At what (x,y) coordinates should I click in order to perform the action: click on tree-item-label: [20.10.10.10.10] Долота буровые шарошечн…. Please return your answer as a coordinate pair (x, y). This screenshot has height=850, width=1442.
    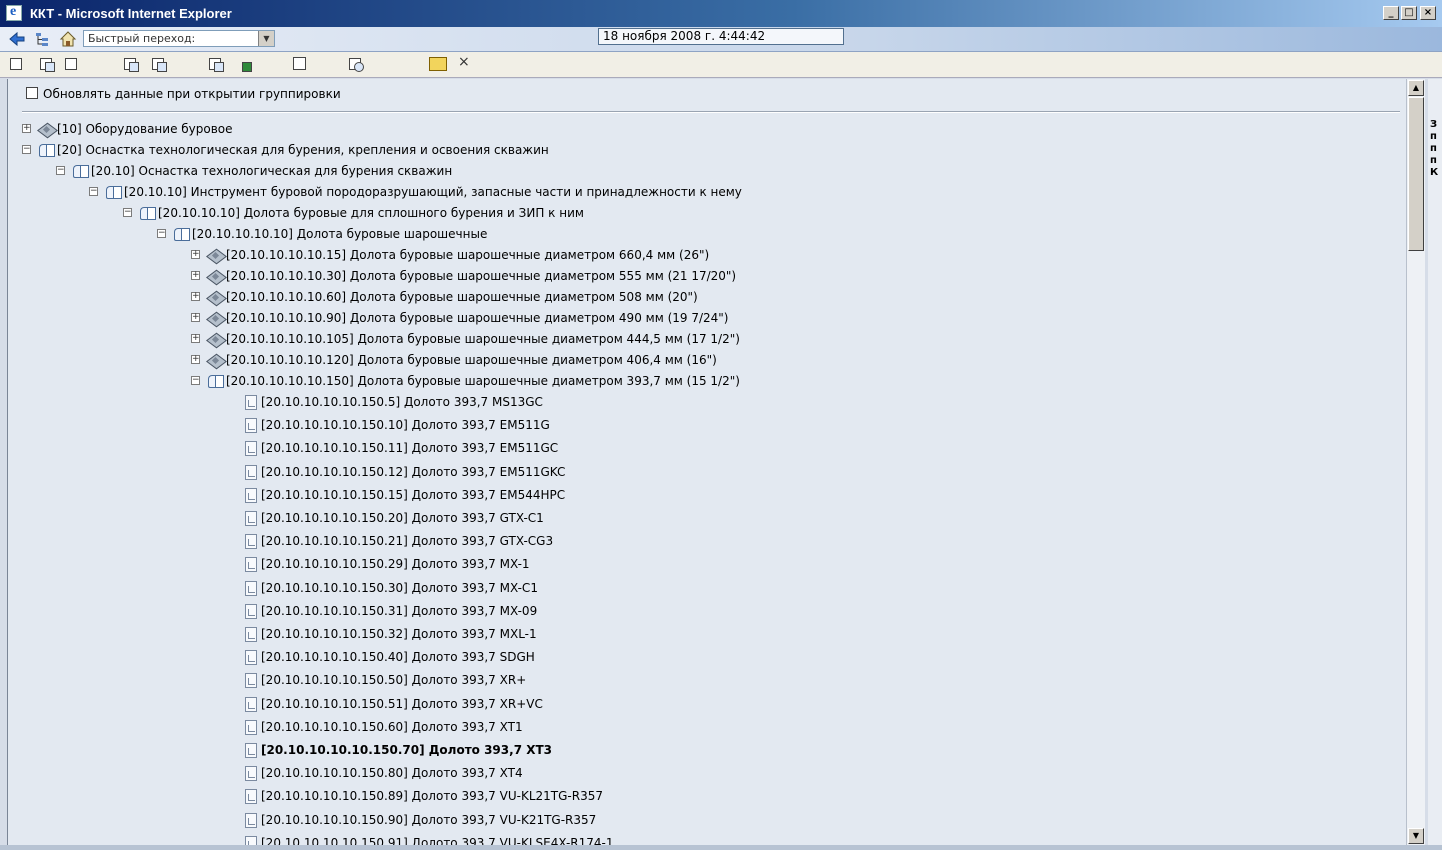
    Looking at the image, I should click on (339, 234).